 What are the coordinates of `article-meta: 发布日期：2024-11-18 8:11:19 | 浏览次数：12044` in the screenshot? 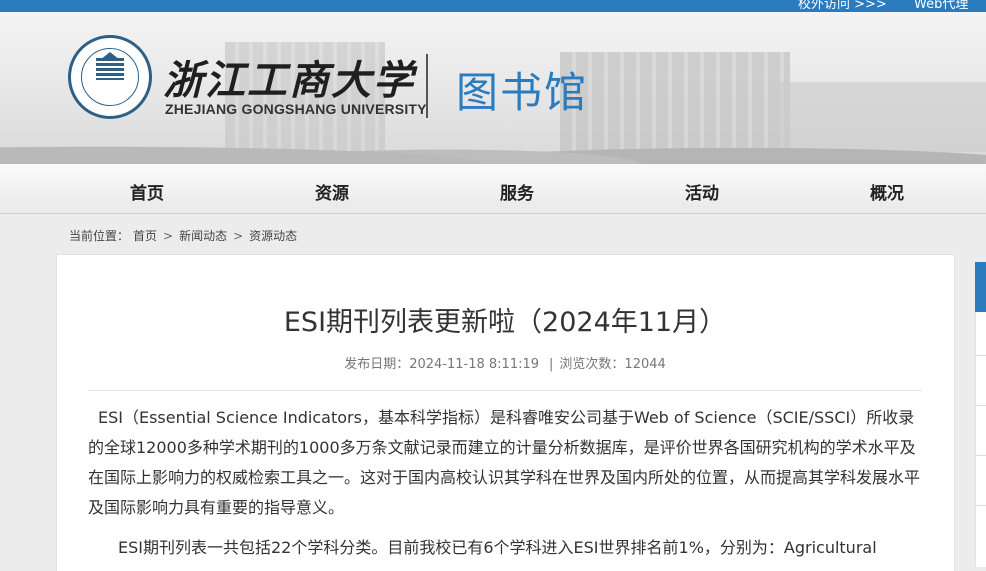 It's located at (493, 362).